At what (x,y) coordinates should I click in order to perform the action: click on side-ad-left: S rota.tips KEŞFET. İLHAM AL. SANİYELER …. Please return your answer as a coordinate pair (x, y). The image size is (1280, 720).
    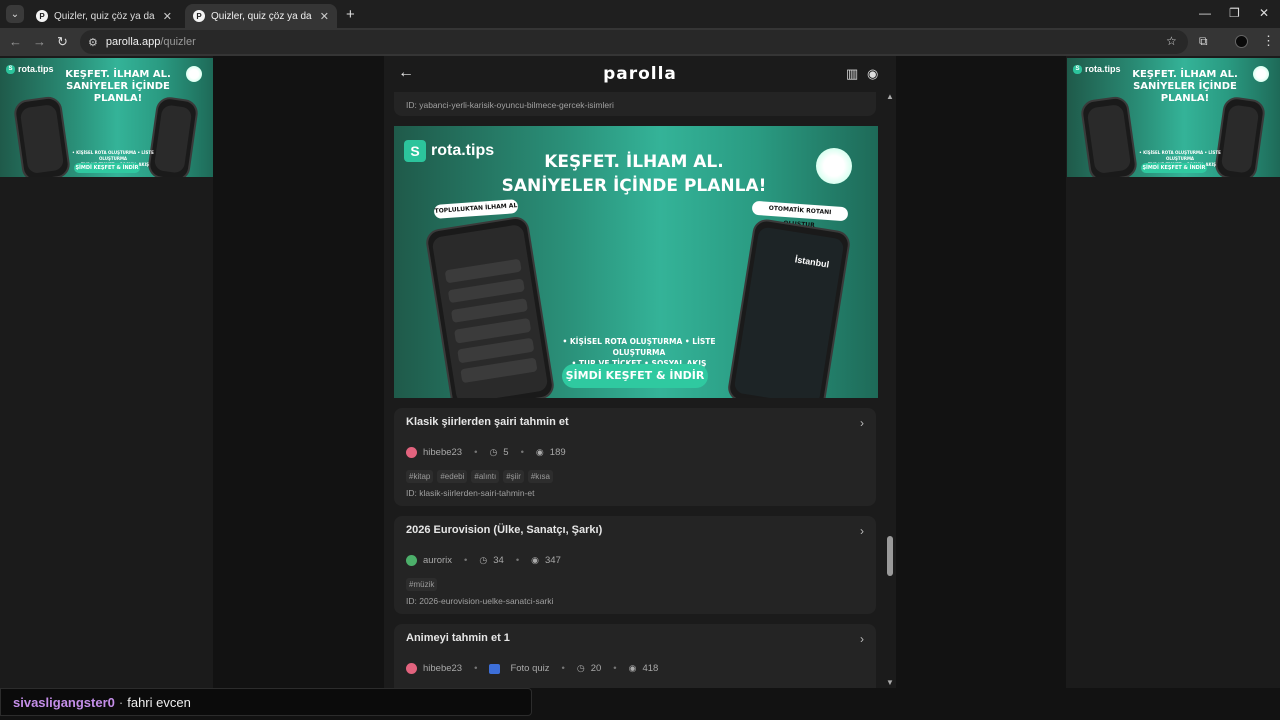
    Looking at the image, I should click on (106, 117).